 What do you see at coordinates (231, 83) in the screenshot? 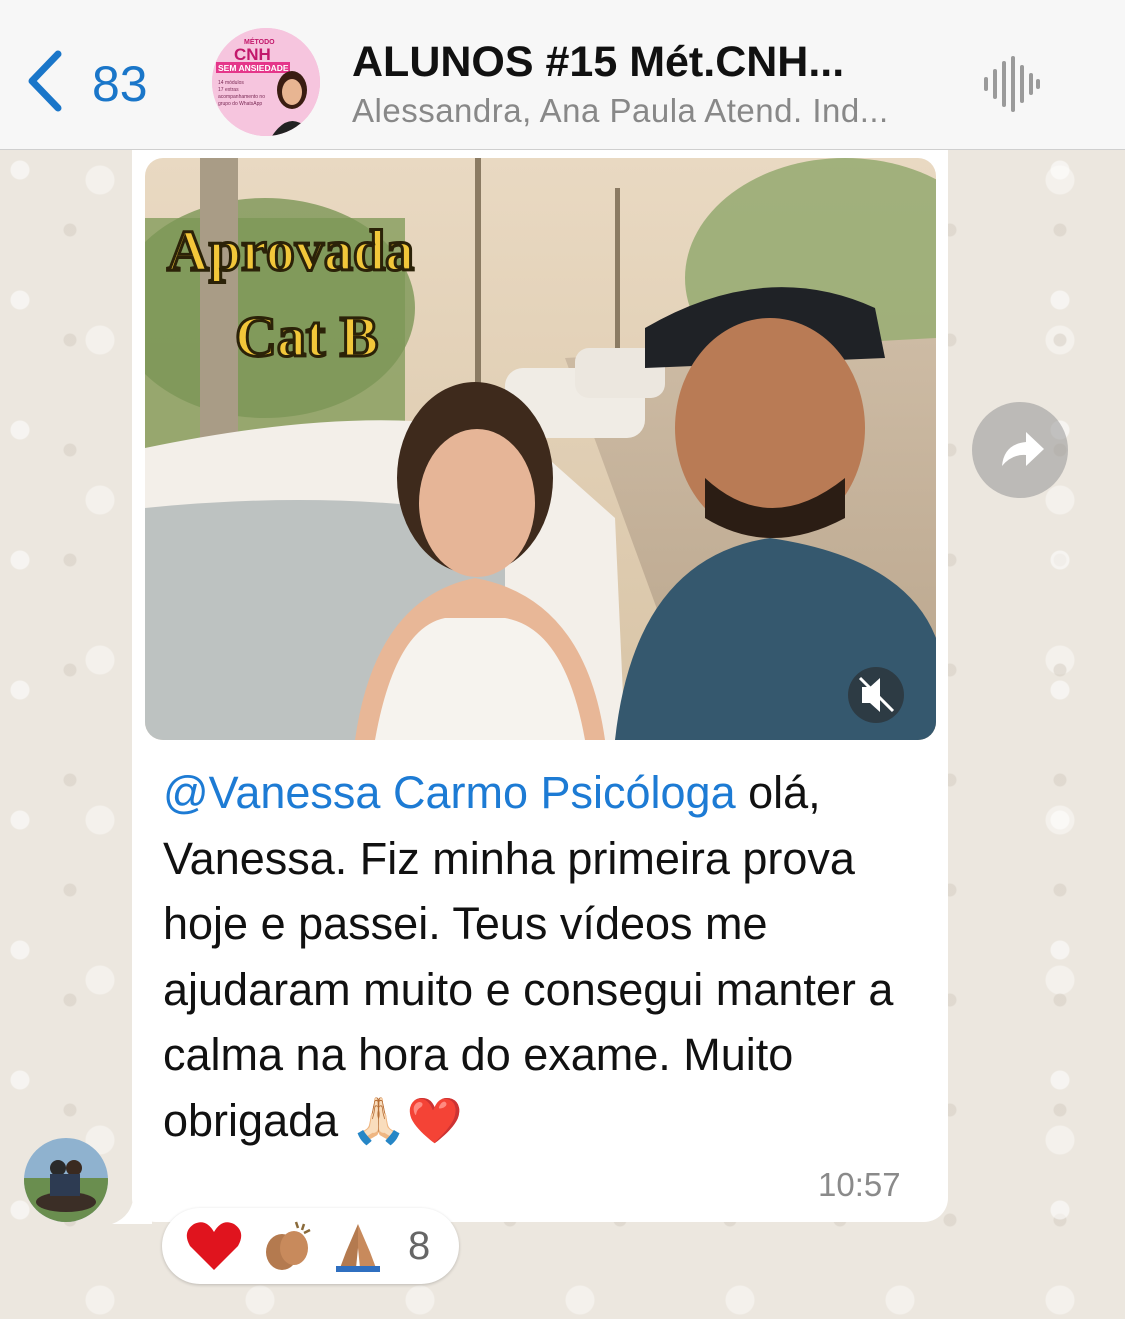
I see `avatar-line: 14 módulos` at bounding box center [231, 83].